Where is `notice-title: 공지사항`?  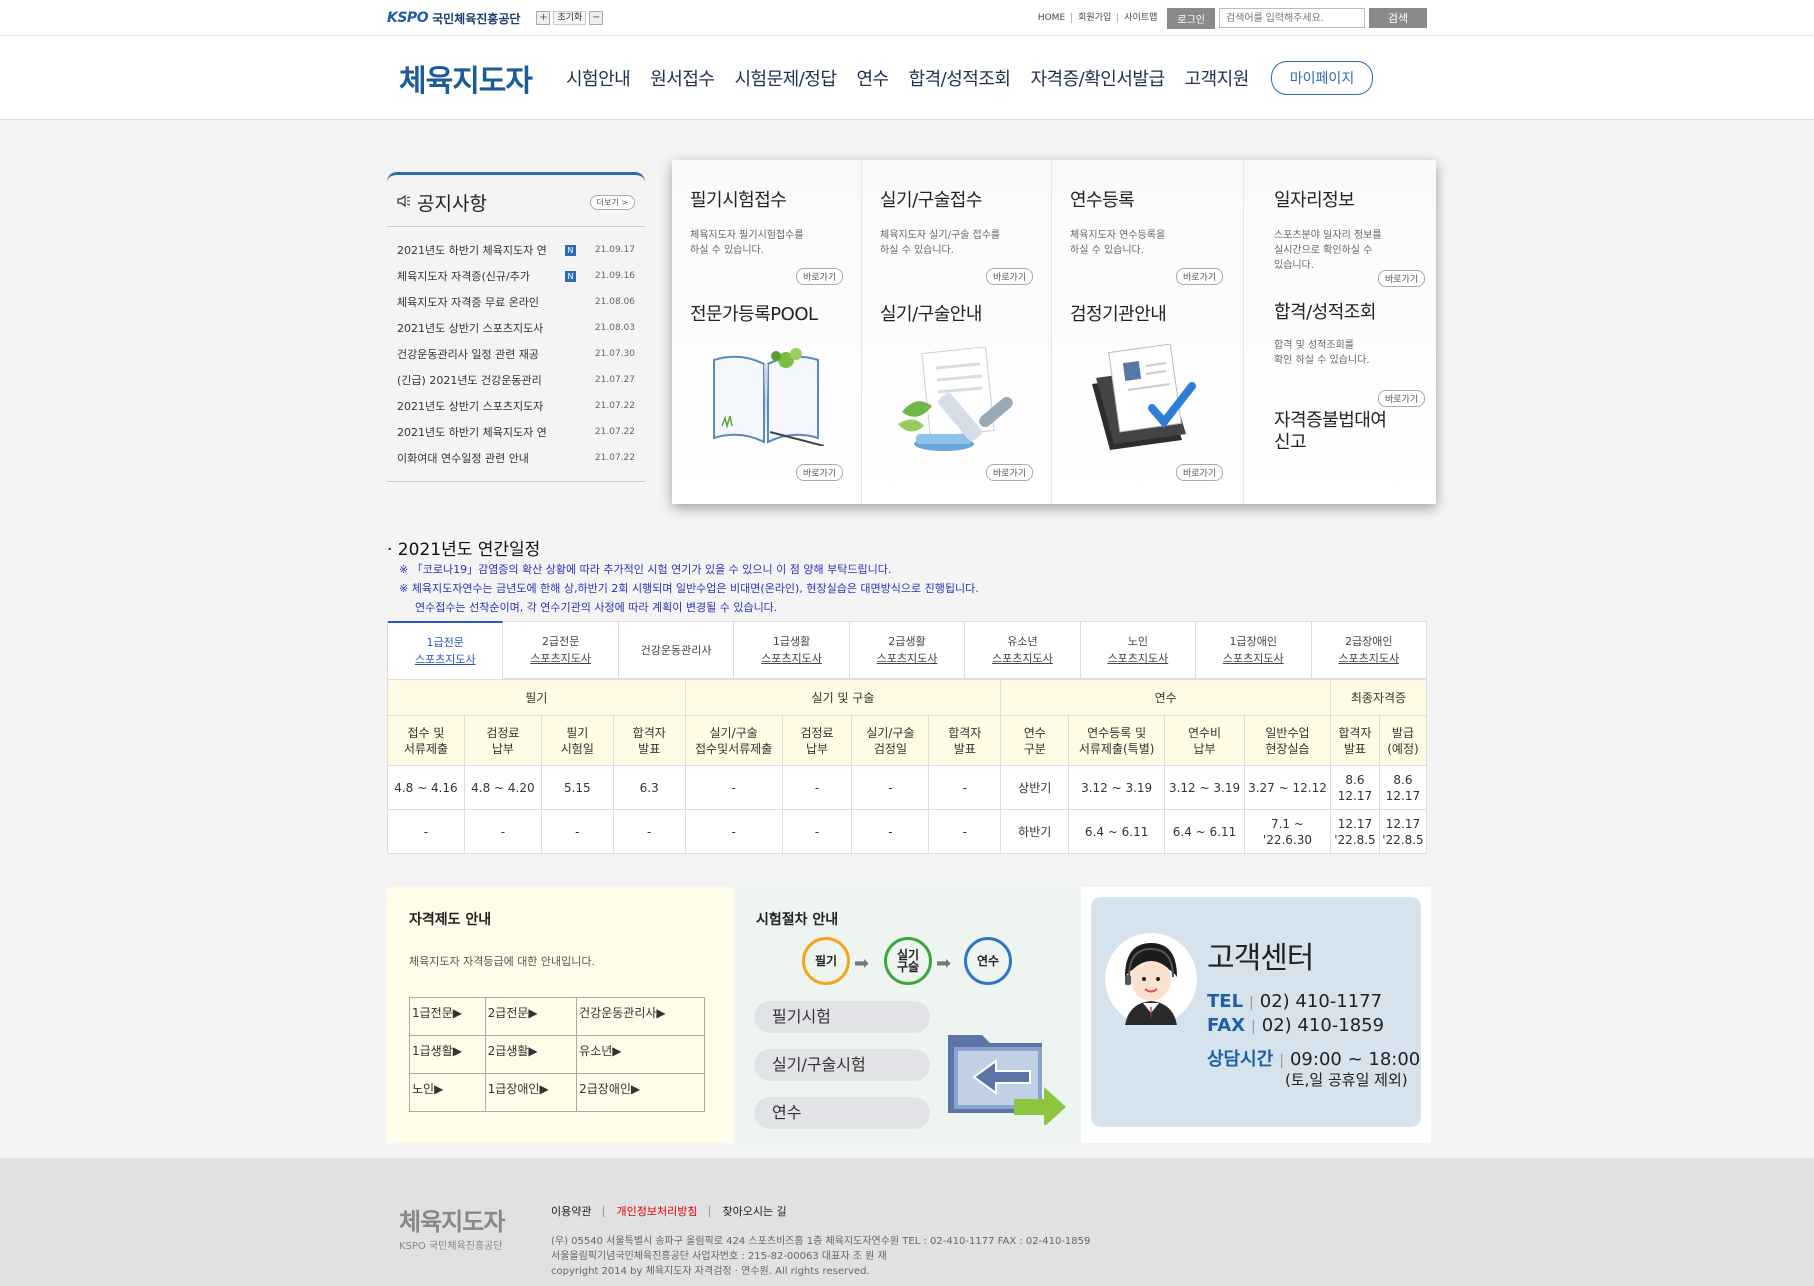
notice-title: 공지사항 is located at coordinates (452, 204).